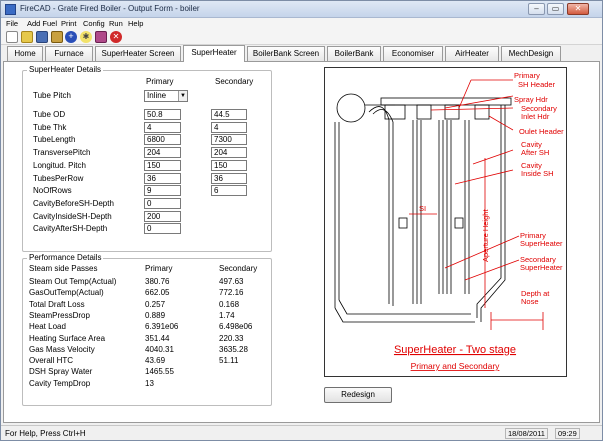 This screenshot has width=603, height=441. What do you see at coordinates (62, 153) in the screenshot?
I see `sh-row-label: TransversePitch` at bounding box center [62, 153].